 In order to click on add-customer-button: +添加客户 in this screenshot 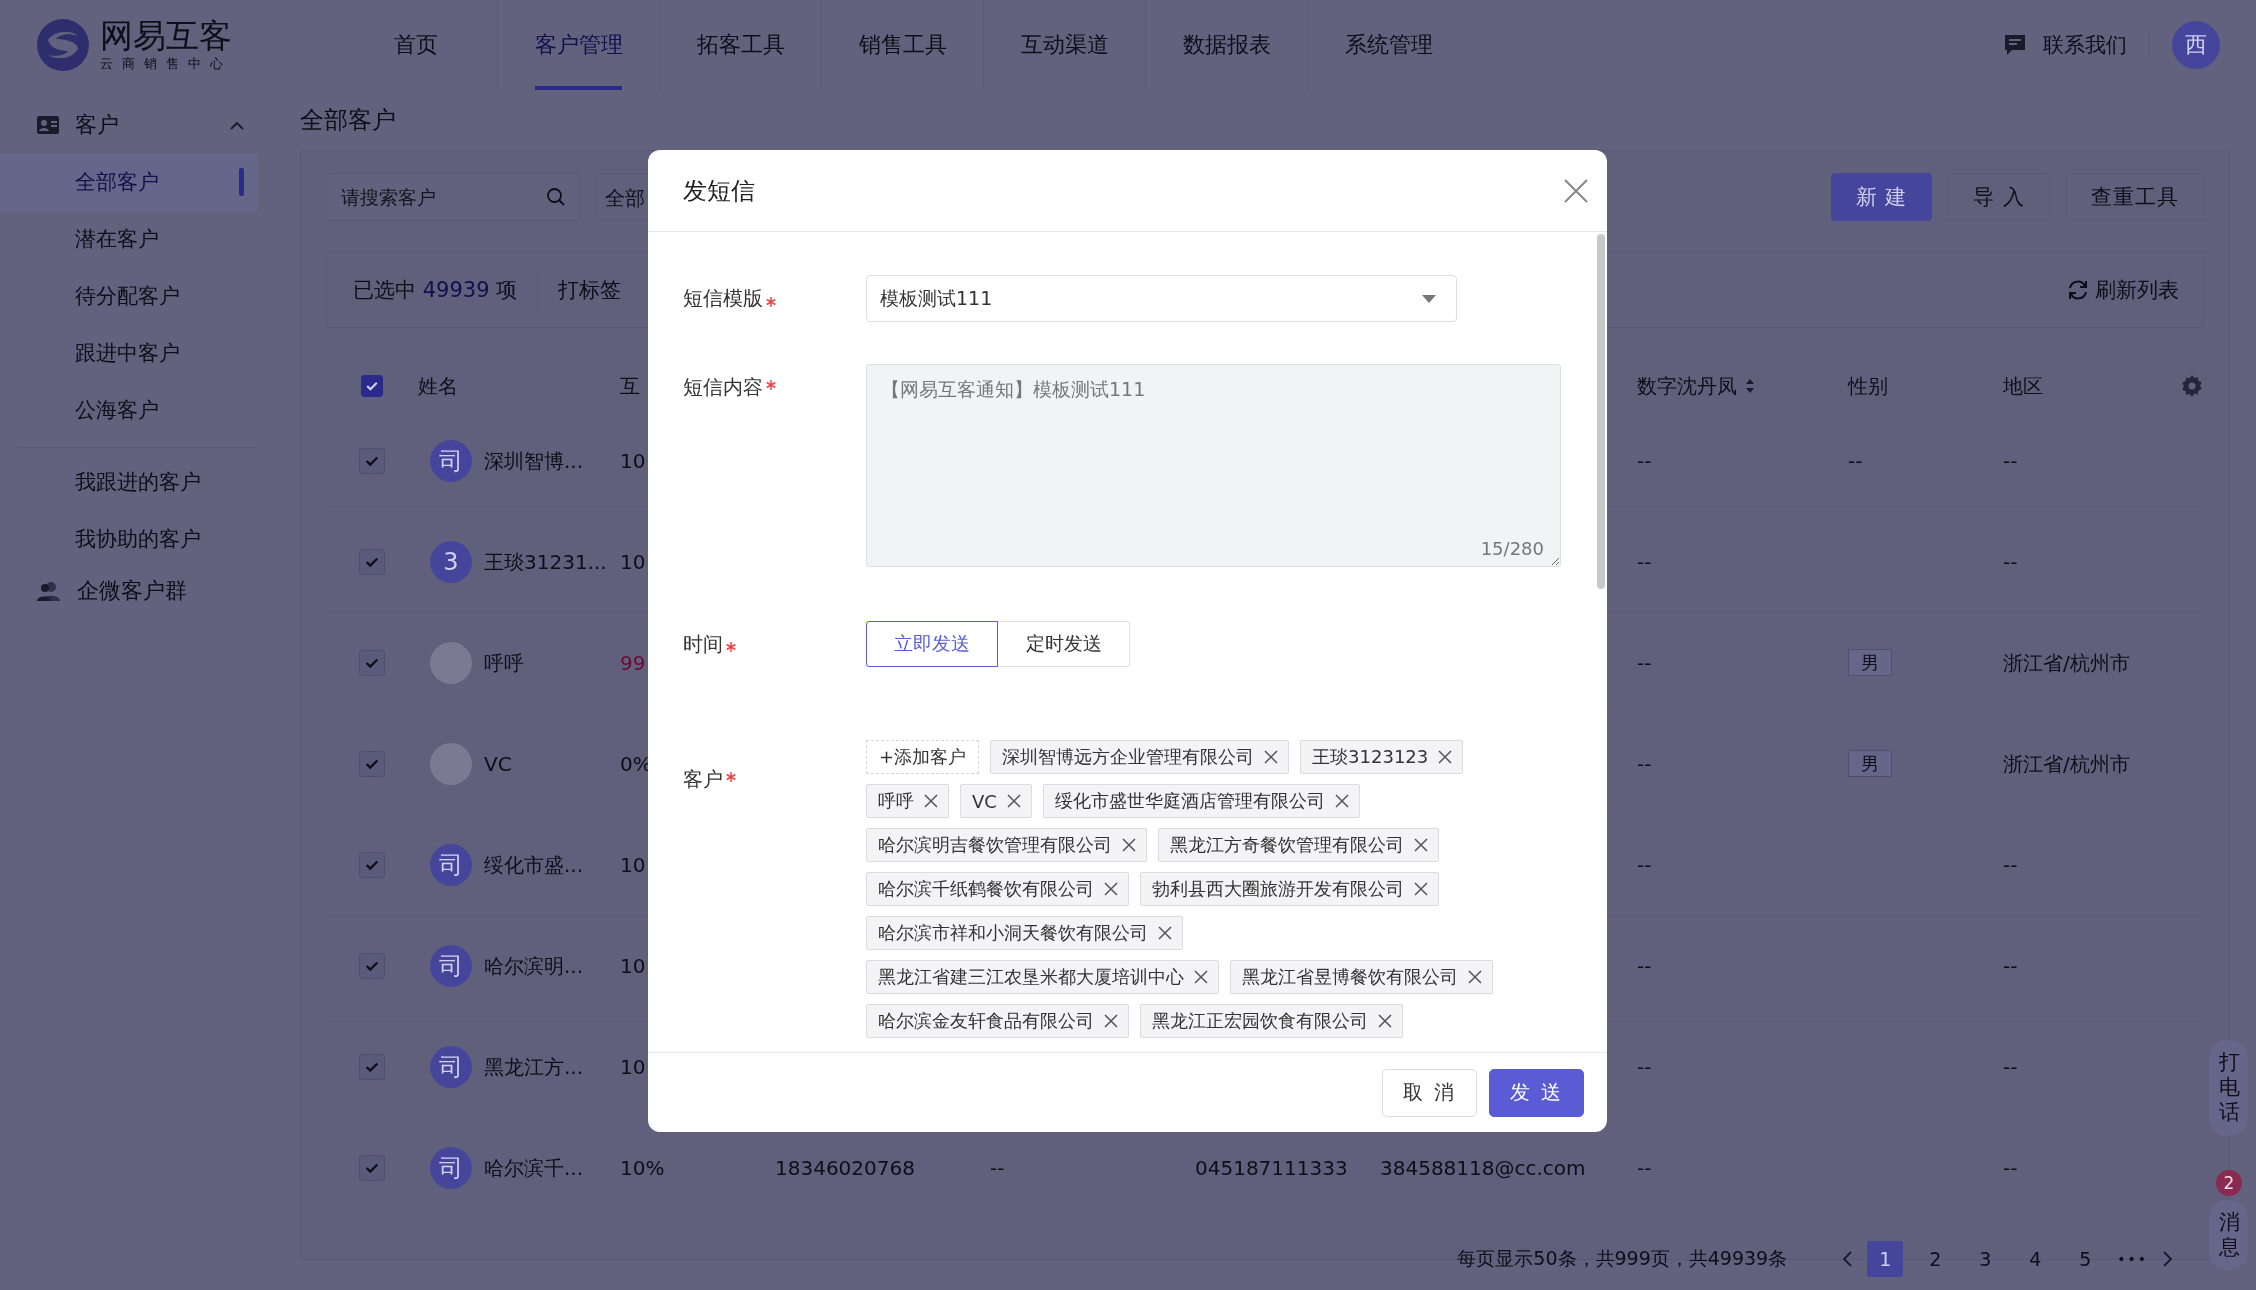, I will do `click(923, 757)`.